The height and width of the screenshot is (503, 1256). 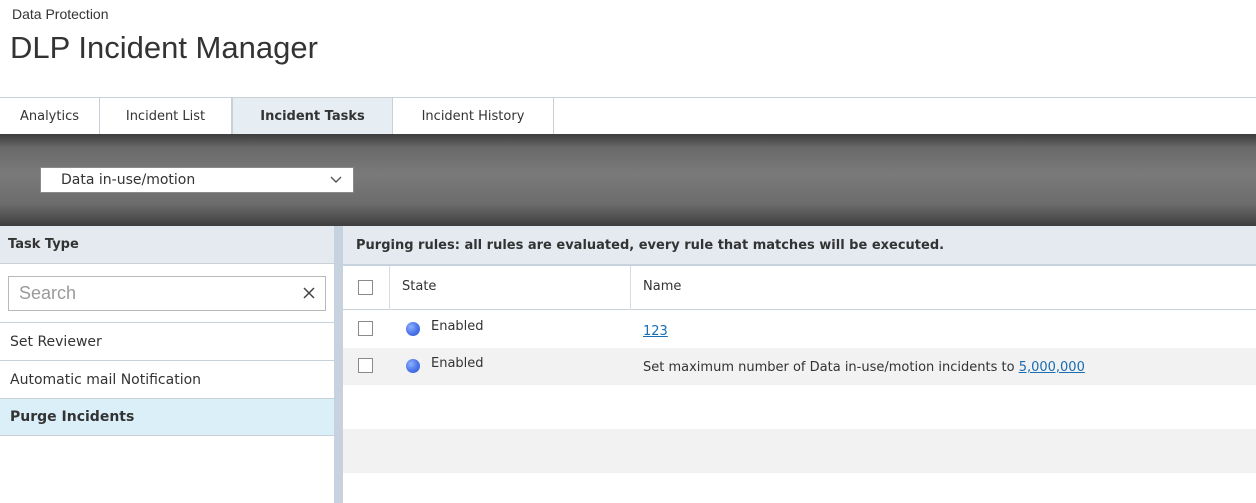 I want to click on select-all-checkbox, so click(x=365, y=287).